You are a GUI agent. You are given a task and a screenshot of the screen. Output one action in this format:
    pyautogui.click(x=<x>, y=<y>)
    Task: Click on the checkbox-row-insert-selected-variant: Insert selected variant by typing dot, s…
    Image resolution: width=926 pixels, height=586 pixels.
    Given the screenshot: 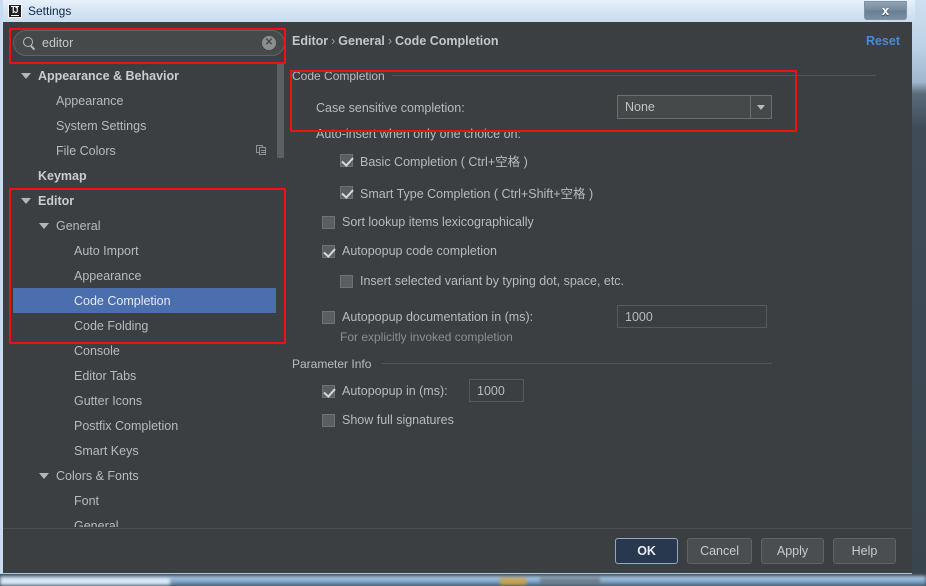 What is the action you would take?
    pyautogui.click(x=482, y=281)
    